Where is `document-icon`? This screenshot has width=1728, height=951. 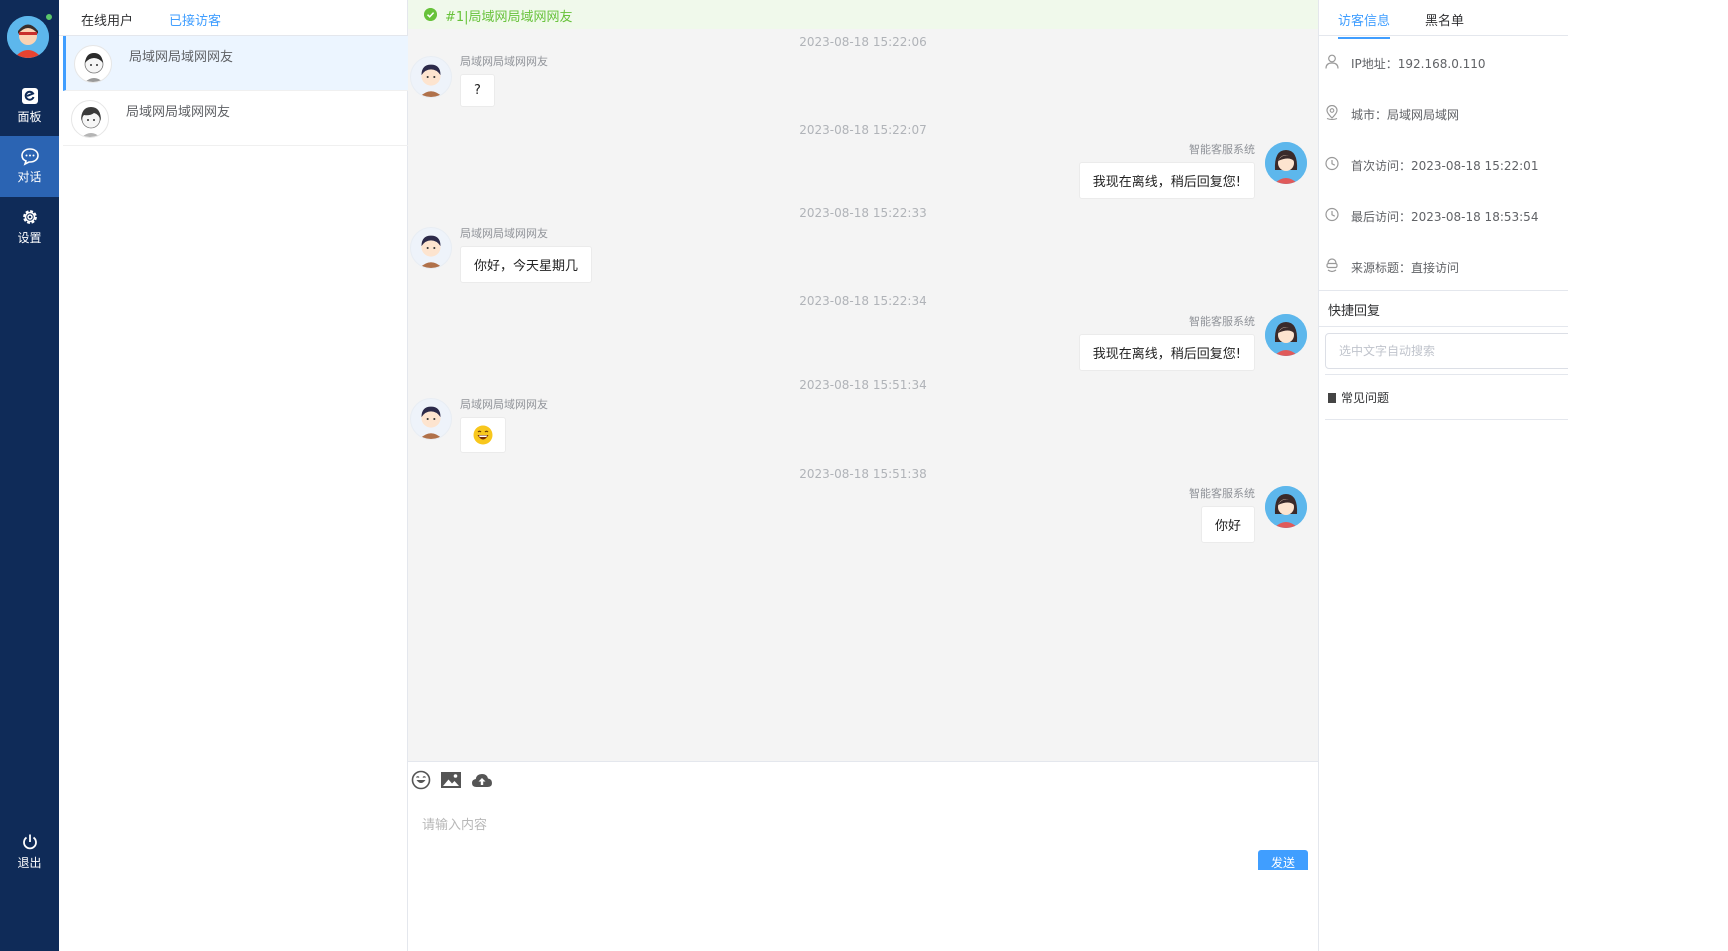 document-icon is located at coordinates (1332, 398).